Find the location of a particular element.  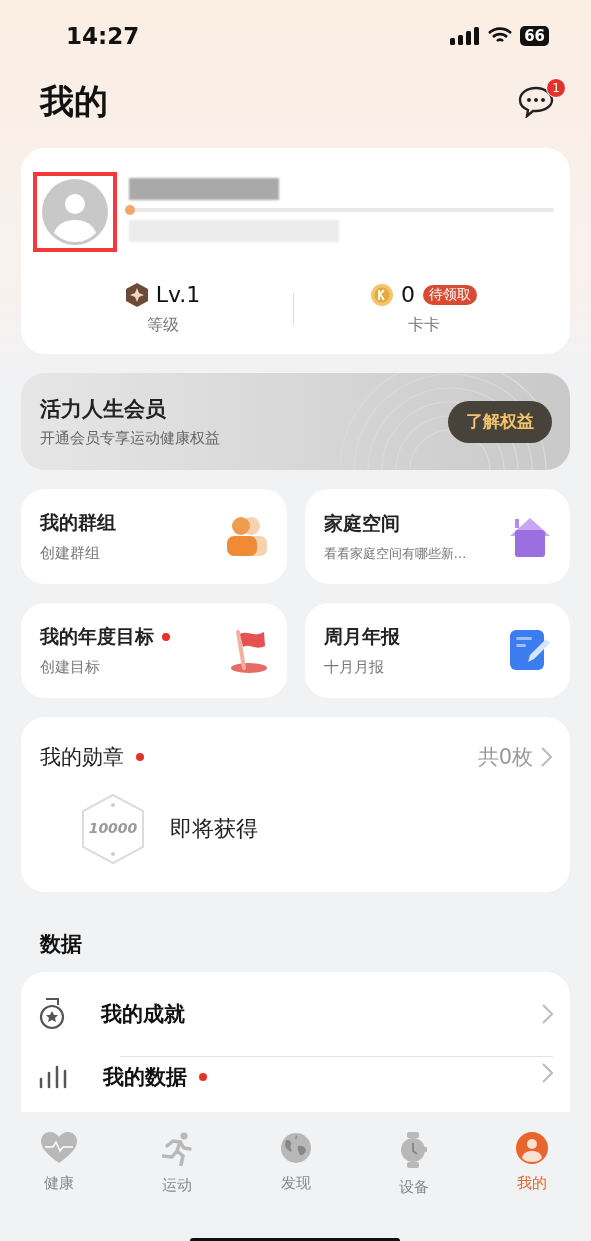

profile-icon is located at coordinates (531, 1148).